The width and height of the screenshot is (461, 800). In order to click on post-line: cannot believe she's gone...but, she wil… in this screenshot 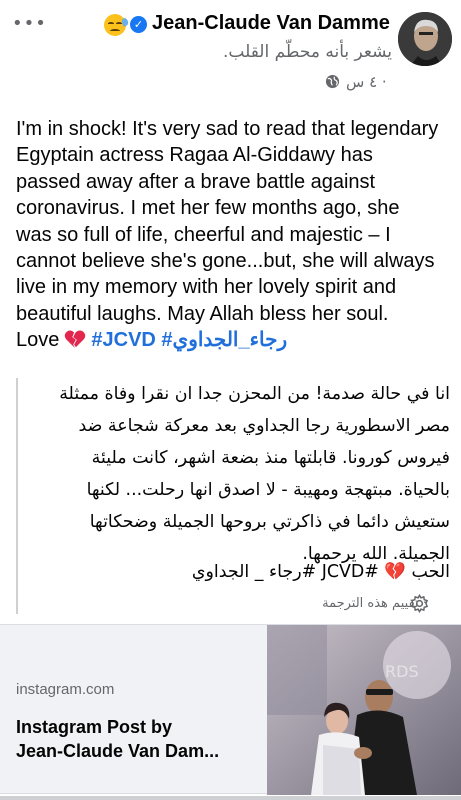, I will do `click(225, 261)`.